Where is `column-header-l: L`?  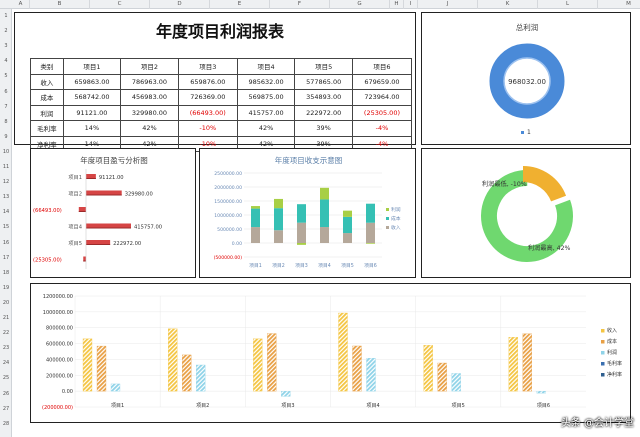 column-header-l: L is located at coordinates (568, 4).